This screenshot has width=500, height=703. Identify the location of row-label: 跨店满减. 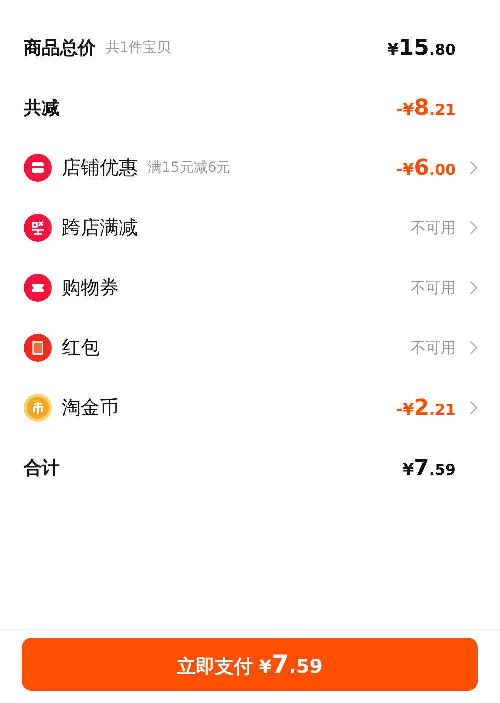
(100, 228).